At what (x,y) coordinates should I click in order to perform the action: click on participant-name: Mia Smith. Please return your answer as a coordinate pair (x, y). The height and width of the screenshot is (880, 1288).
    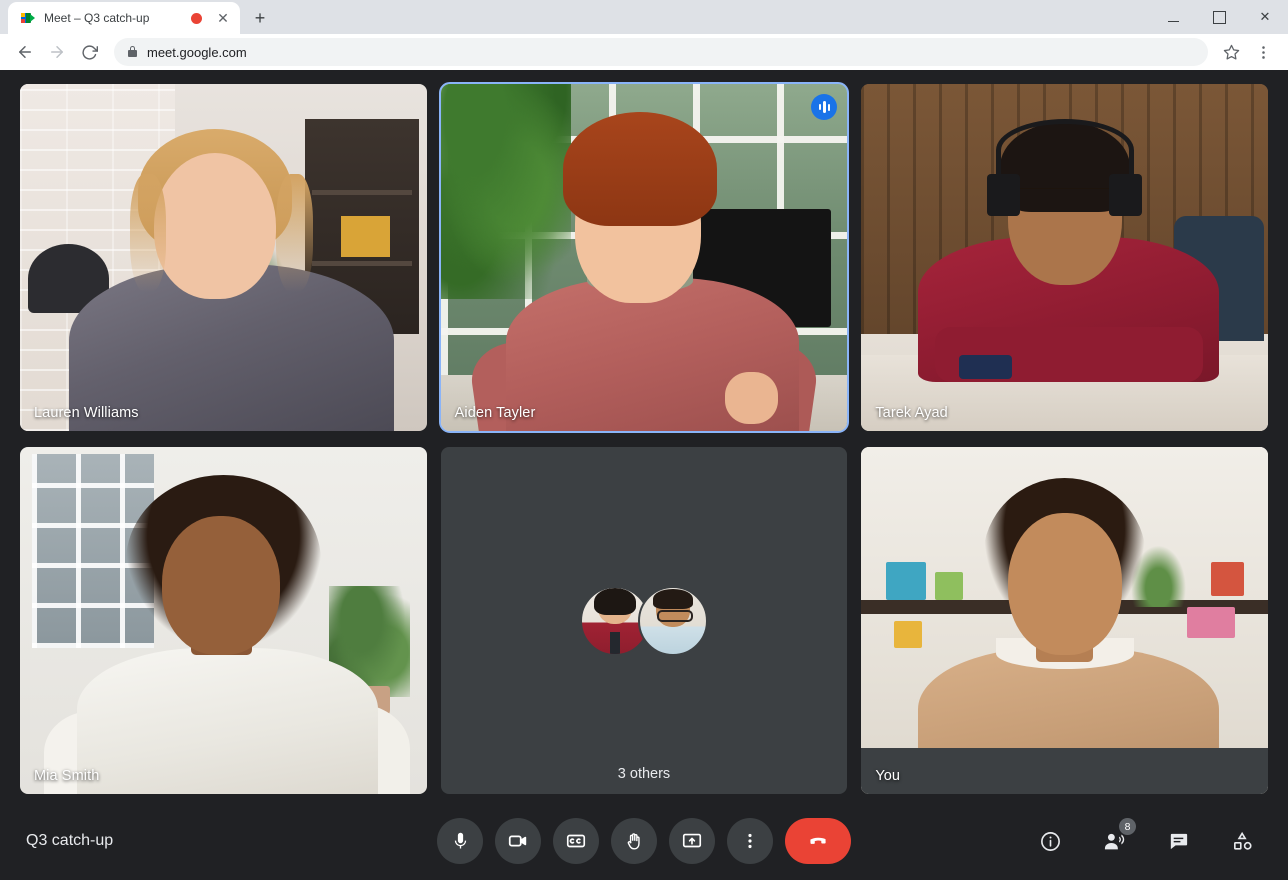
    Looking at the image, I should click on (67, 776).